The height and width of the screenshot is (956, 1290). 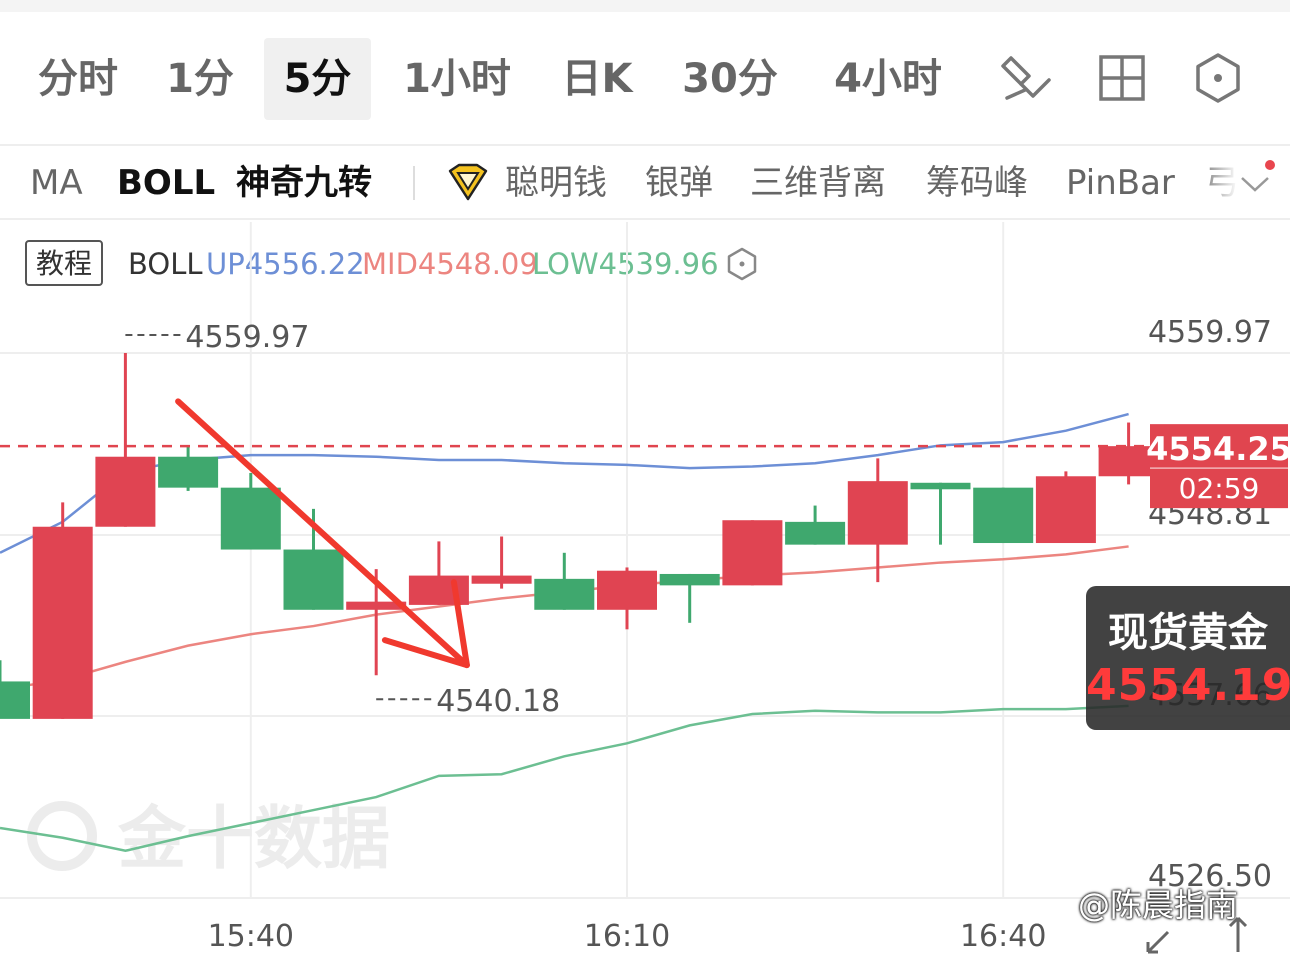 What do you see at coordinates (247, 337) in the screenshot?
I see `high-marker-label: 4559.97` at bounding box center [247, 337].